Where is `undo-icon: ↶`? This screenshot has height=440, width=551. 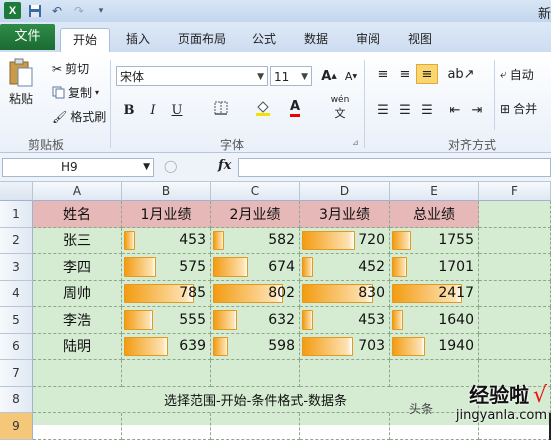
undo-icon: ↶ is located at coordinates (57, 11).